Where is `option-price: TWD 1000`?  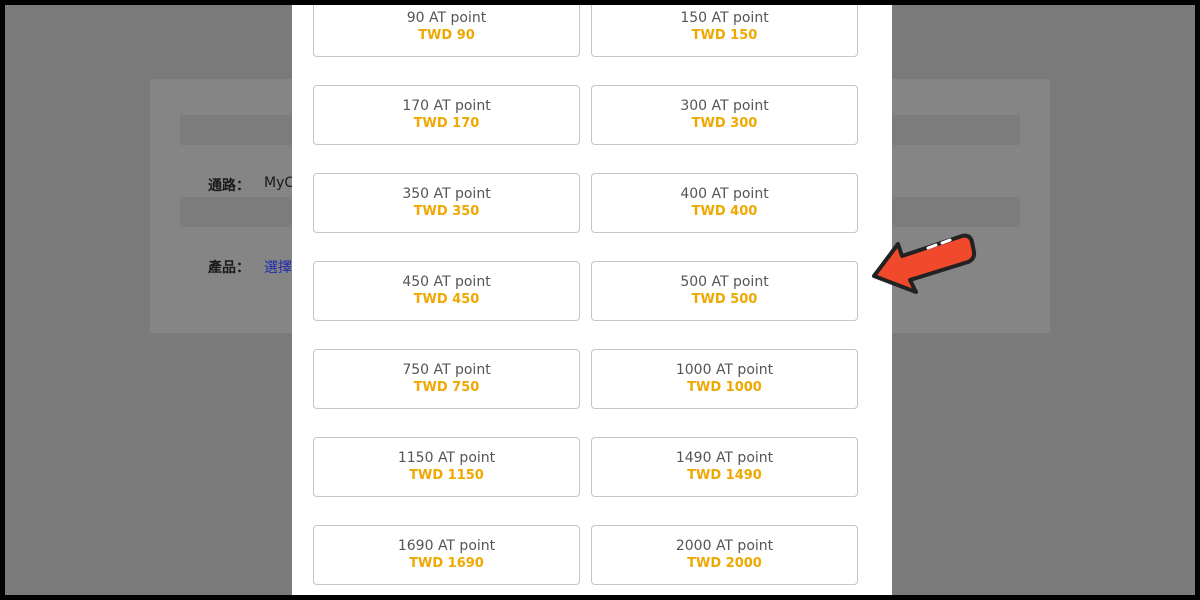
option-price: TWD 1000 is located at coordinates (724, 387).